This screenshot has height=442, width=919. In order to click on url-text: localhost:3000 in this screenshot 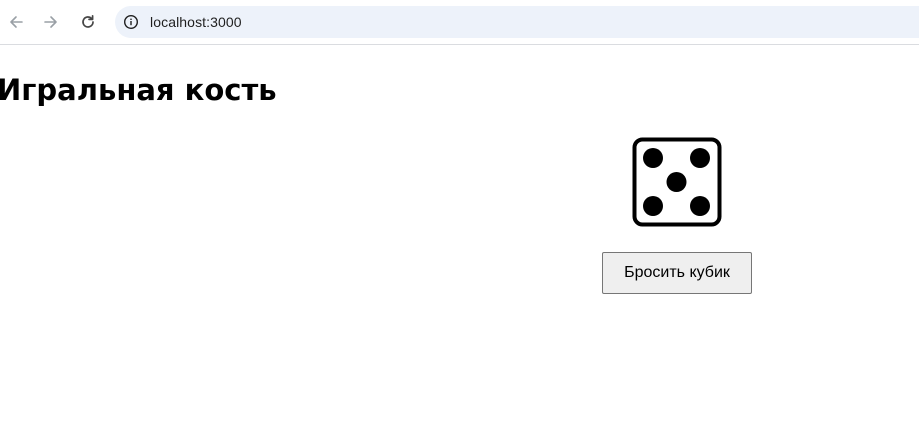, I will do `click(196, 22)`.